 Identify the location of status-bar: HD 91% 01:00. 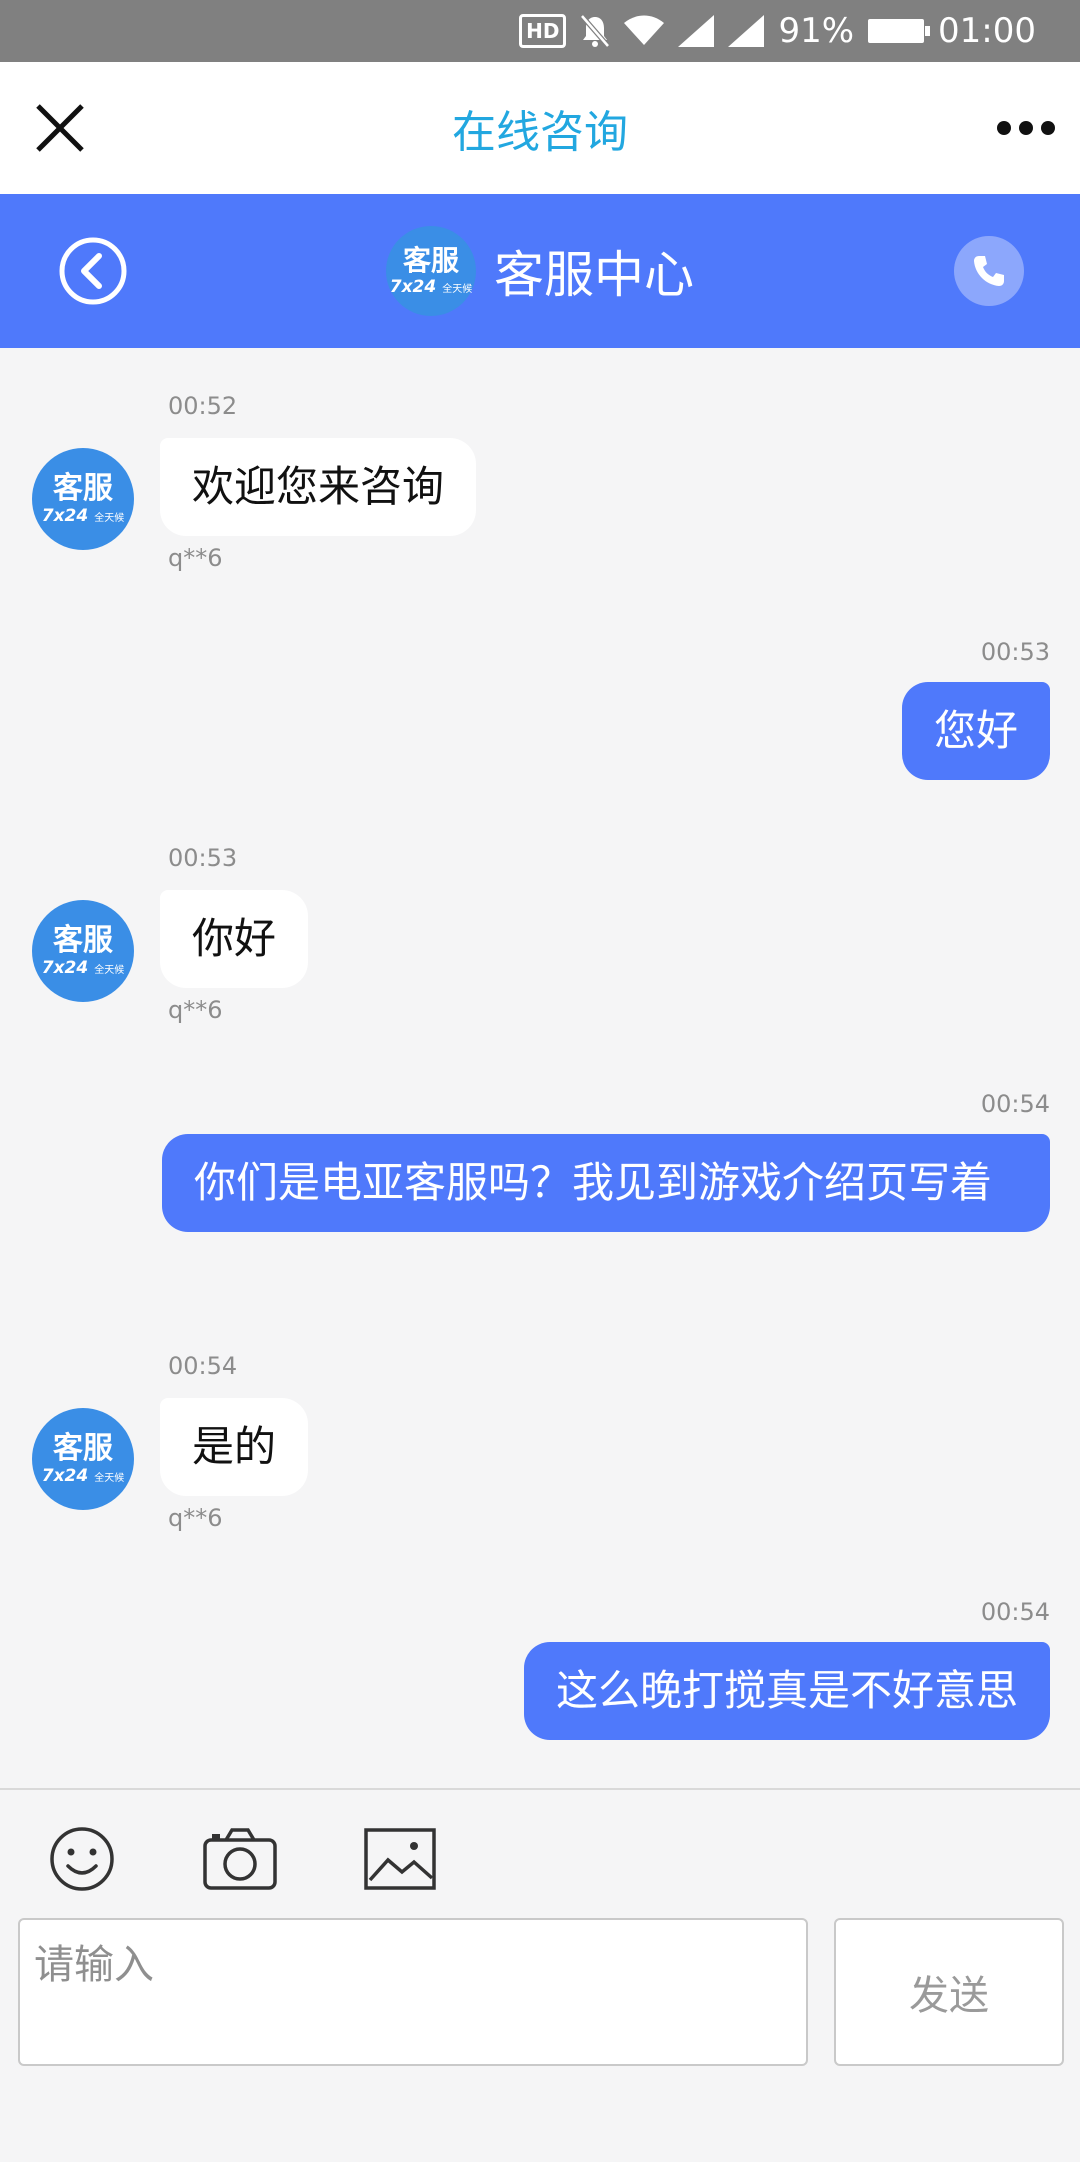
(540, 31).